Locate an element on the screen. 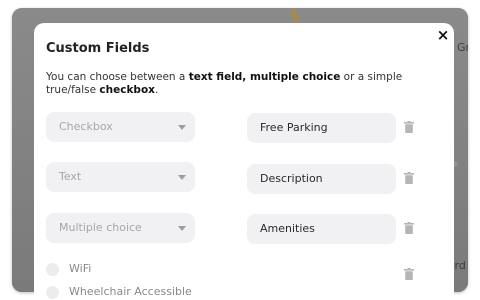 Image resolution: width=480 pixels, height=300 pixels. description-bold: text field, multiple choice is located at coordinates (264, 77).